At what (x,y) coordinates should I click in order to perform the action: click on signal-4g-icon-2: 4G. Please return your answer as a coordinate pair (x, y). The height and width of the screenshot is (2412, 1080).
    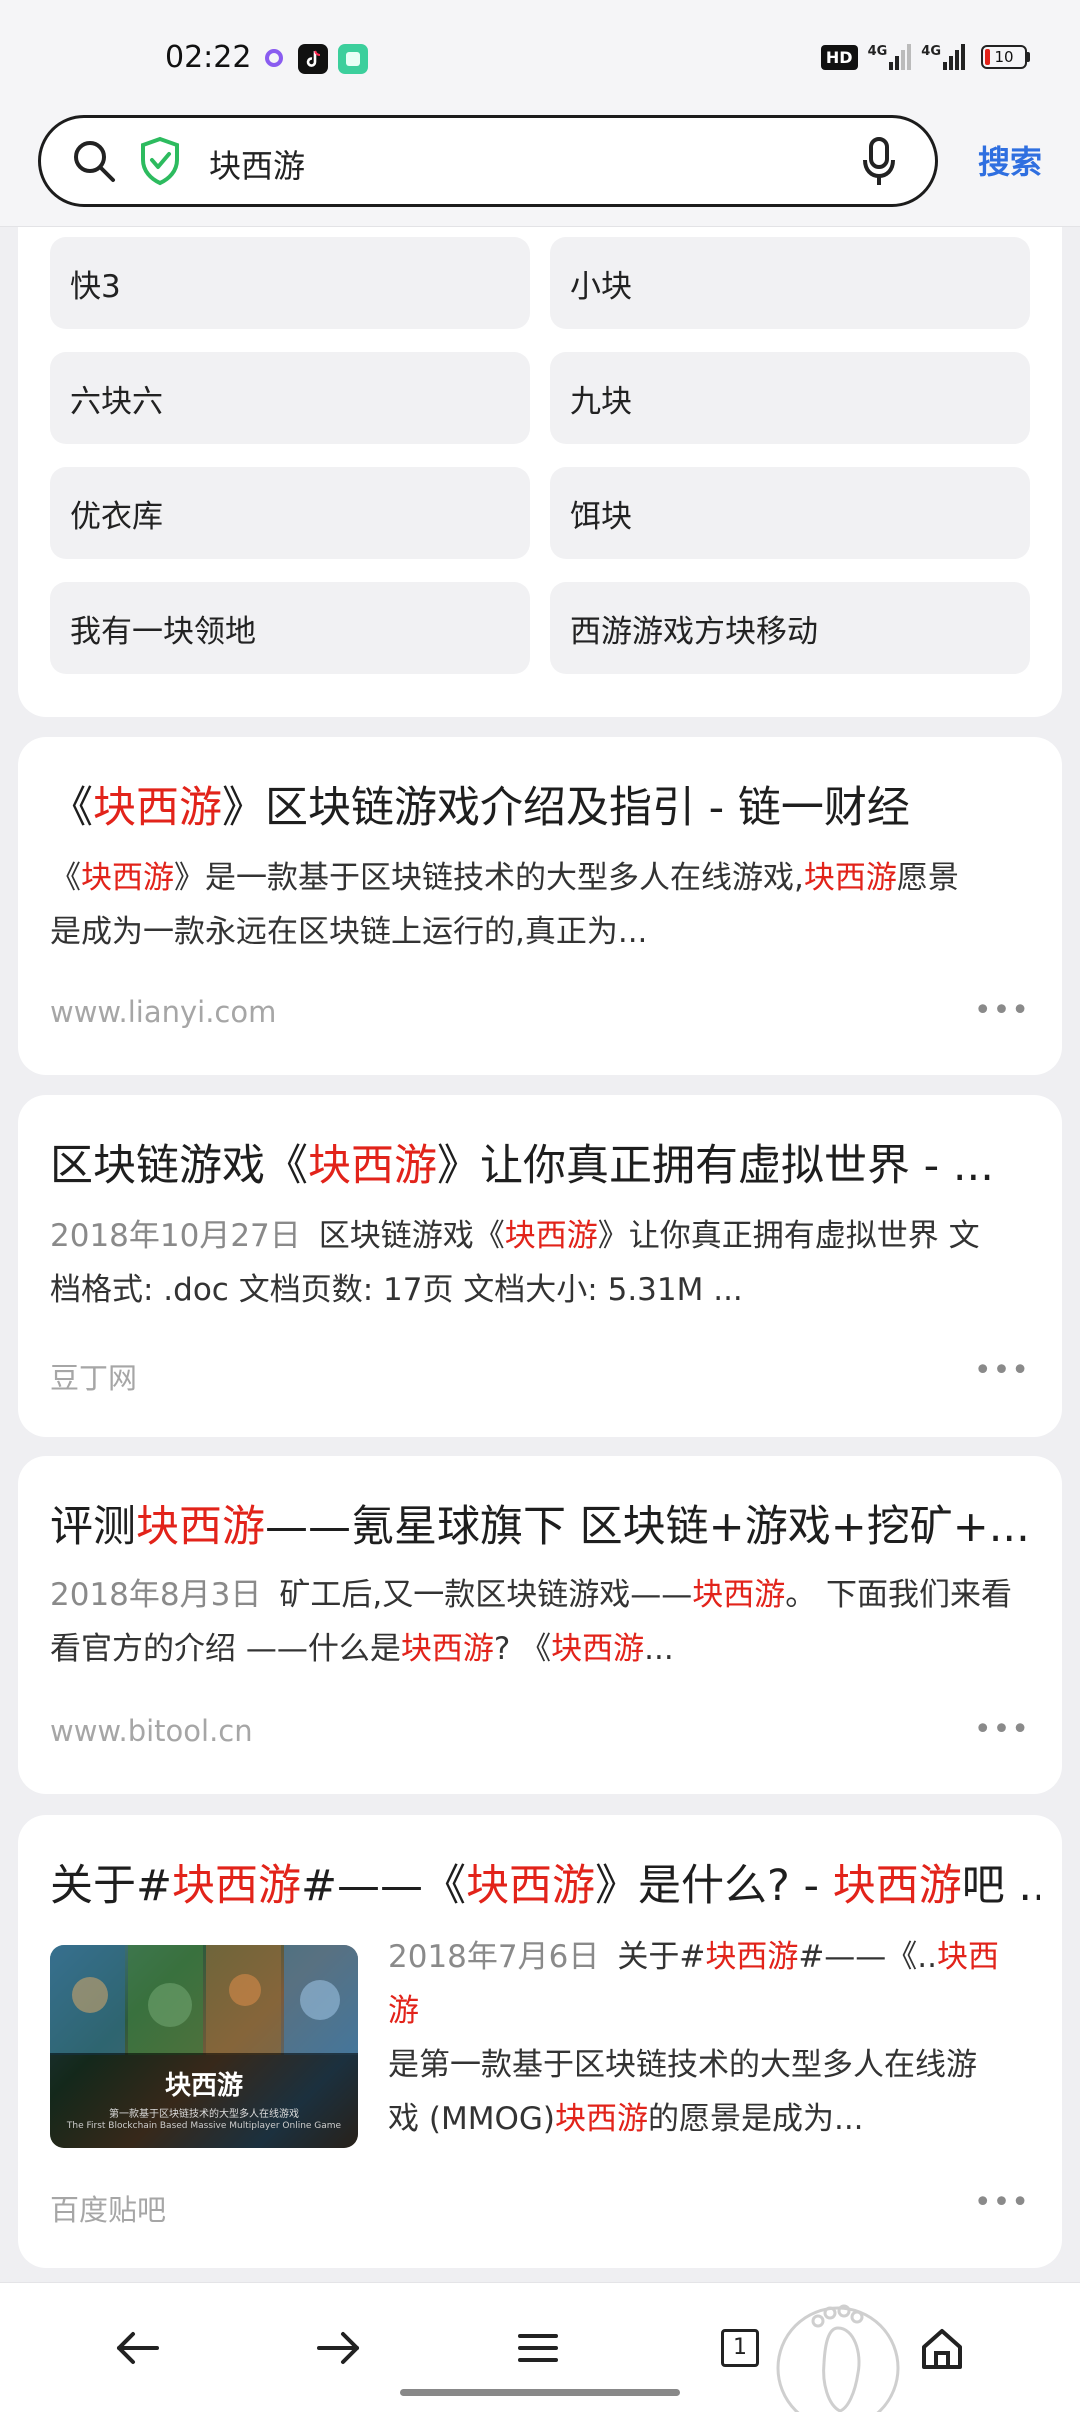
    Looking at the image, I should click on (943, 57).